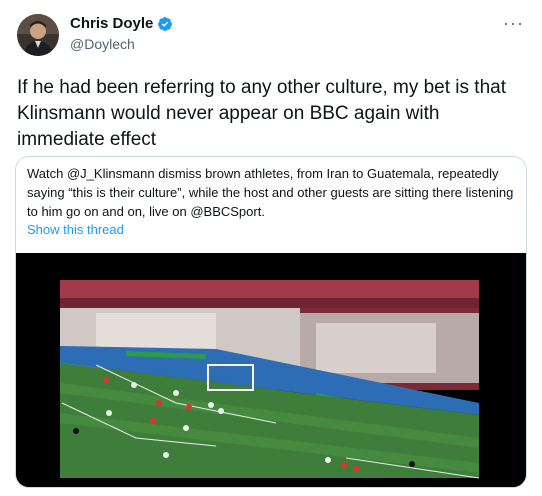  I want to click on avatar-image, so click(38, 35).